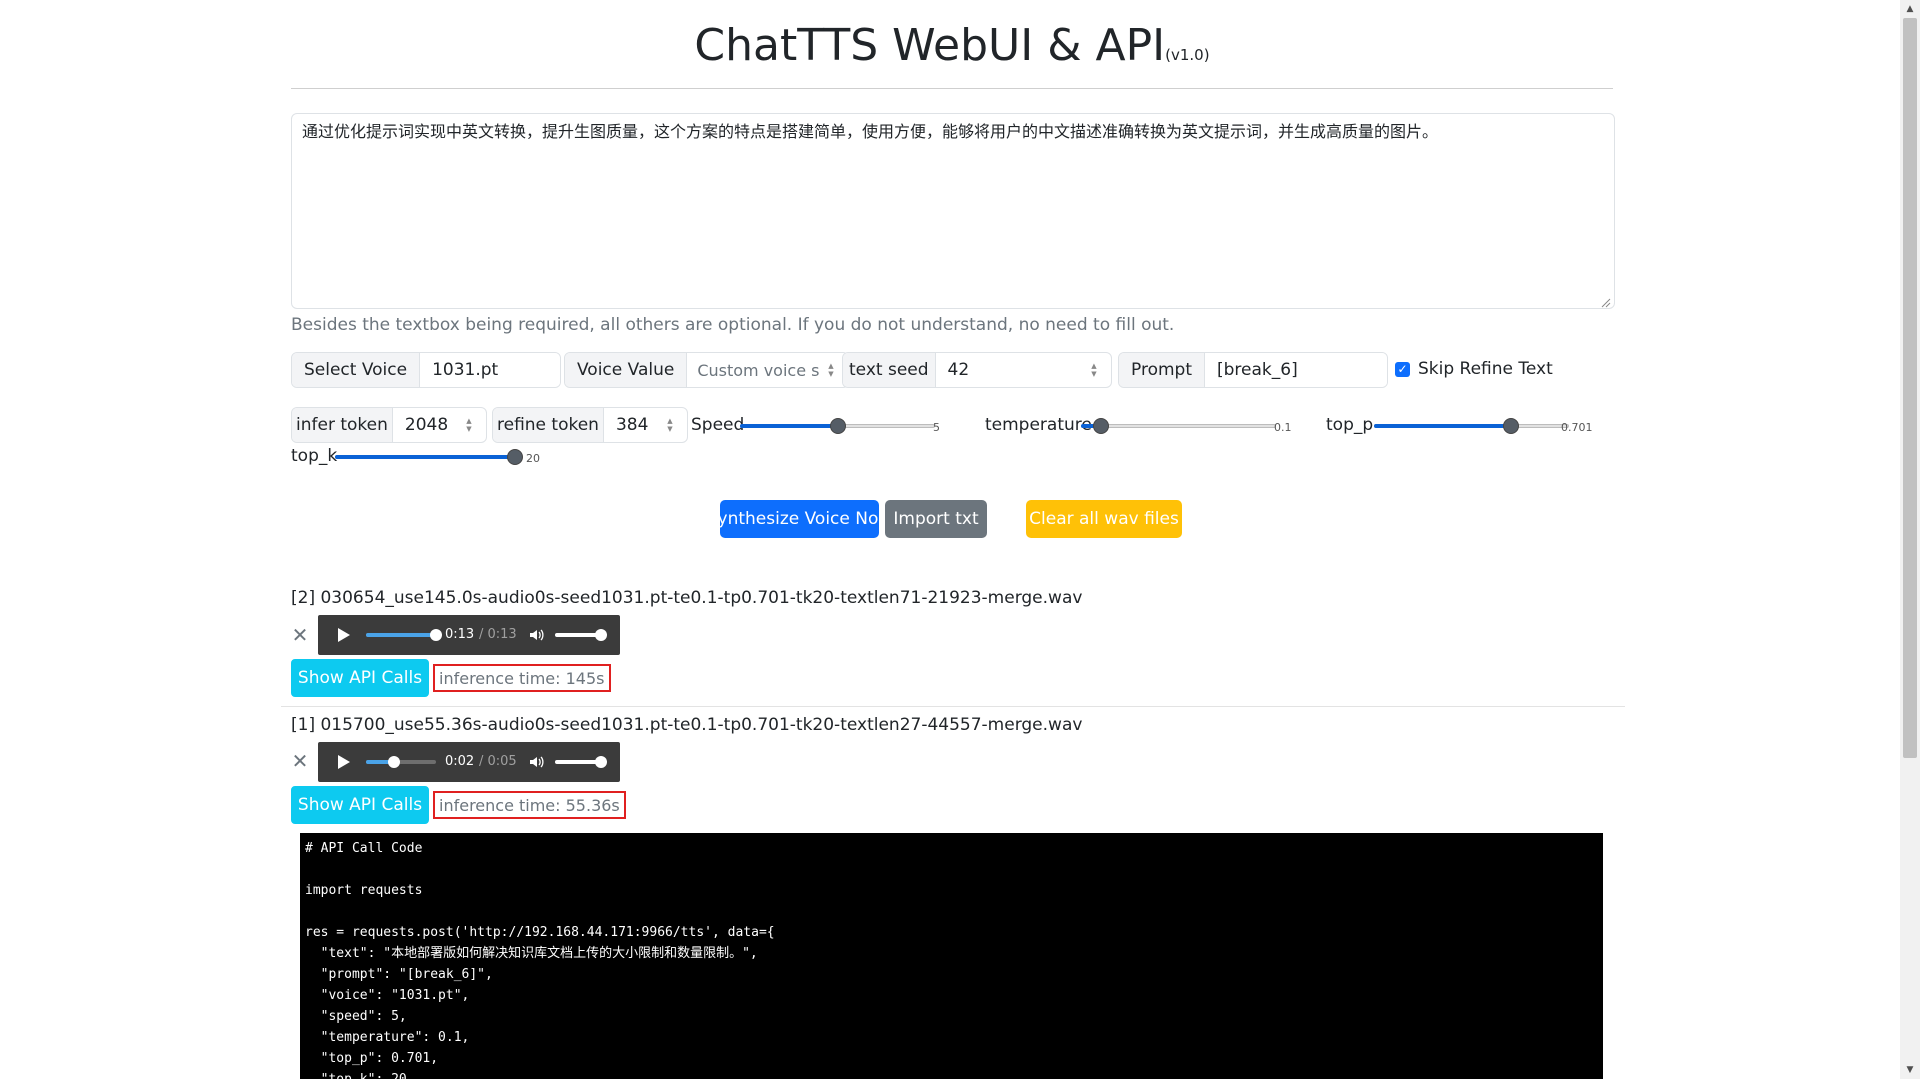 This screenshot has width=1920, height=1079. What do you see at coordinates (1442, 426) in the screenshot?
I see `top-p-slider-fill` at bounding box center [1442, 426].